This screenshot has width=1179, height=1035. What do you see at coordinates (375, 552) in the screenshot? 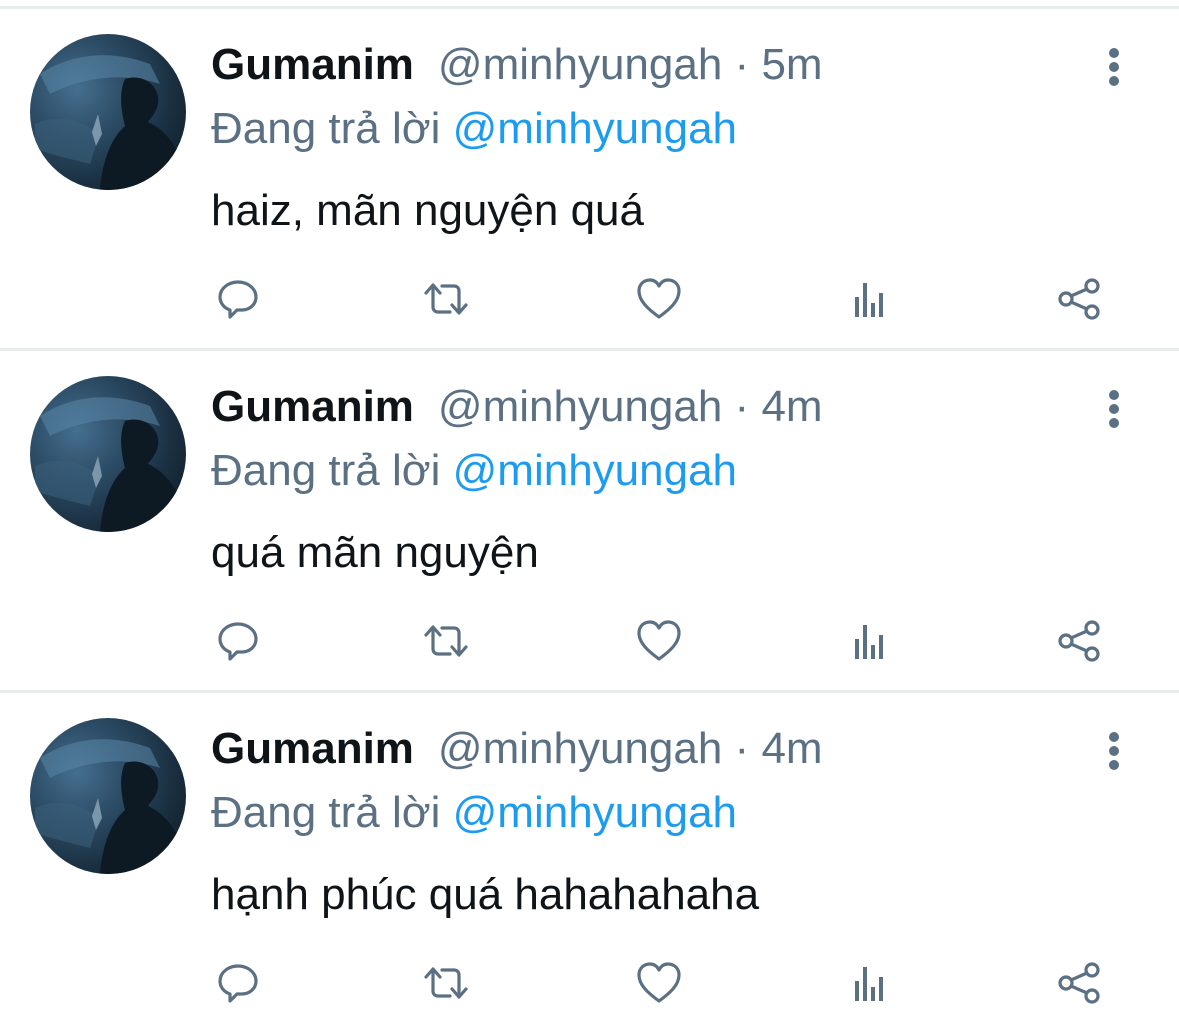
I see `tweet-text: quá mãn nguyện` at bounding box center [375, 552].